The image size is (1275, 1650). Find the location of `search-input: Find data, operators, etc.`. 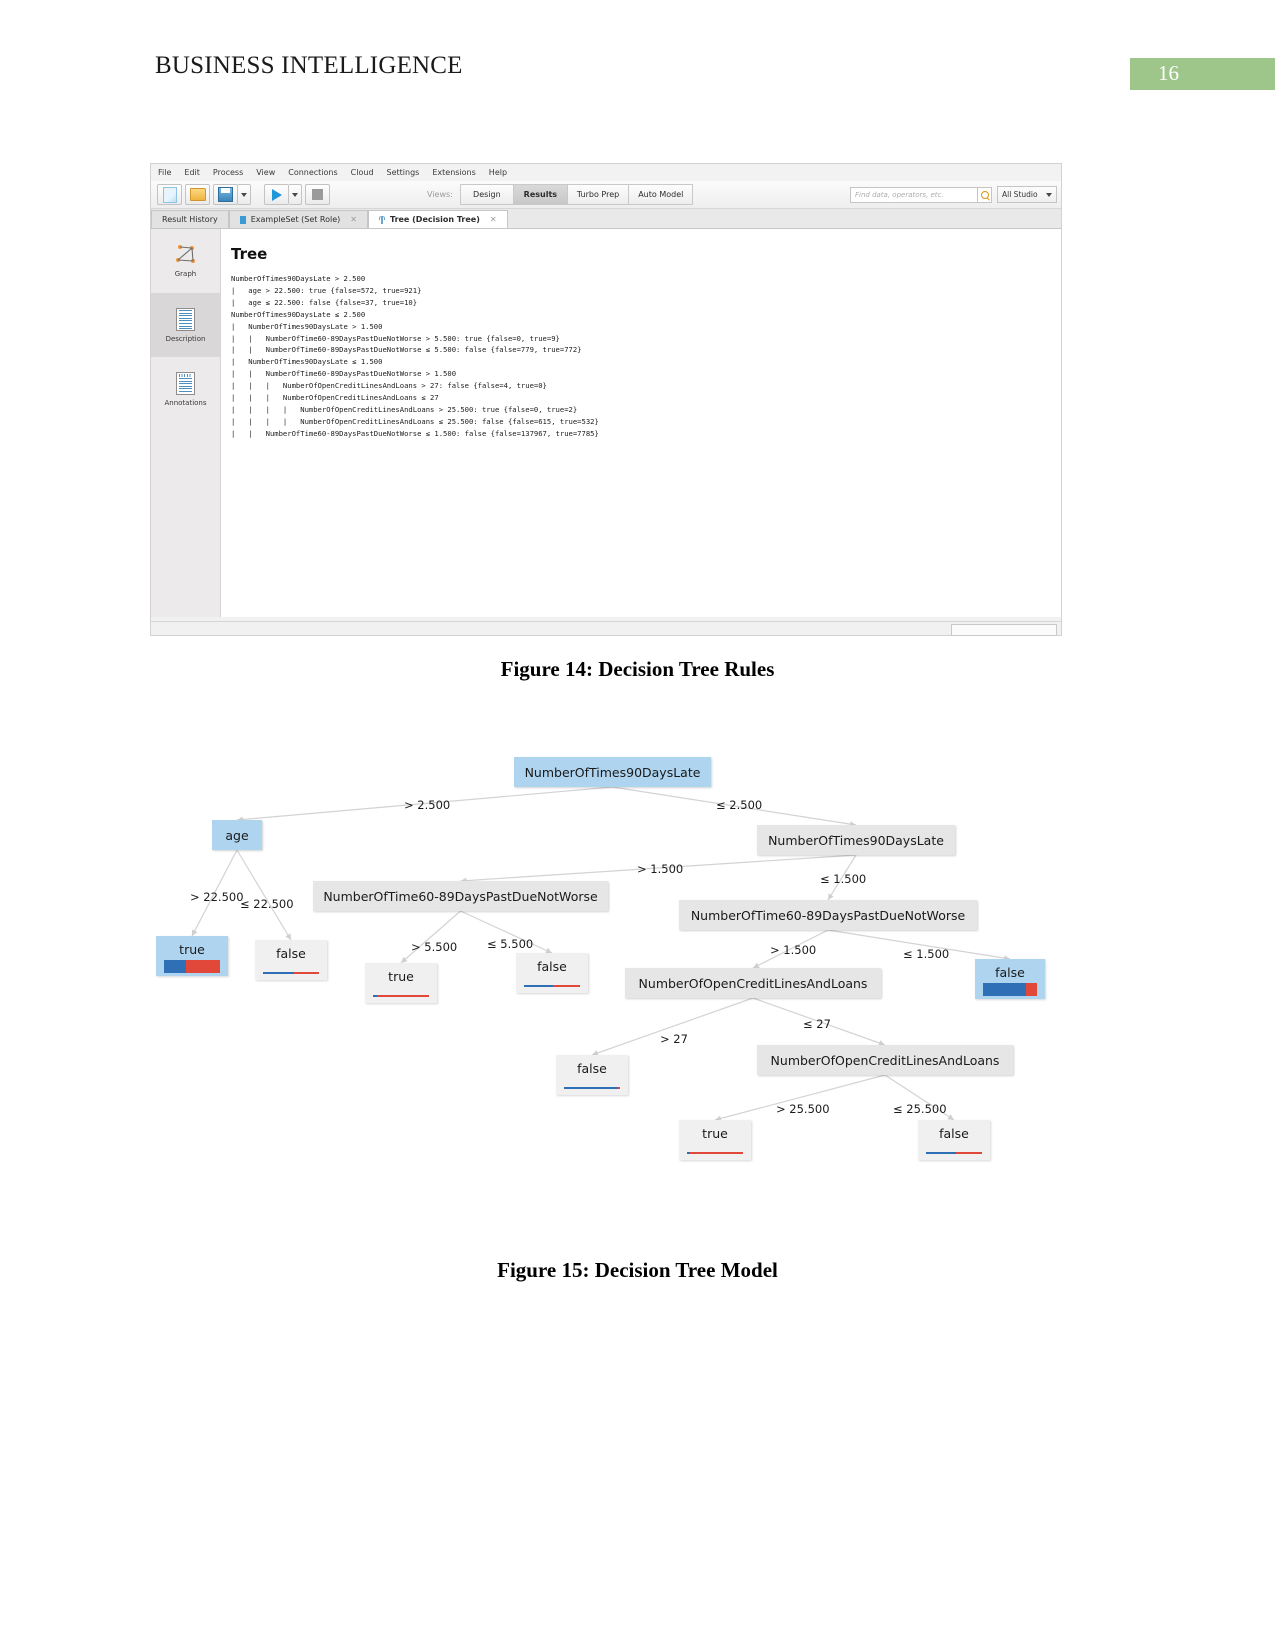

search-input: Find data, operators, etc. is located at coordinates (914, 194).